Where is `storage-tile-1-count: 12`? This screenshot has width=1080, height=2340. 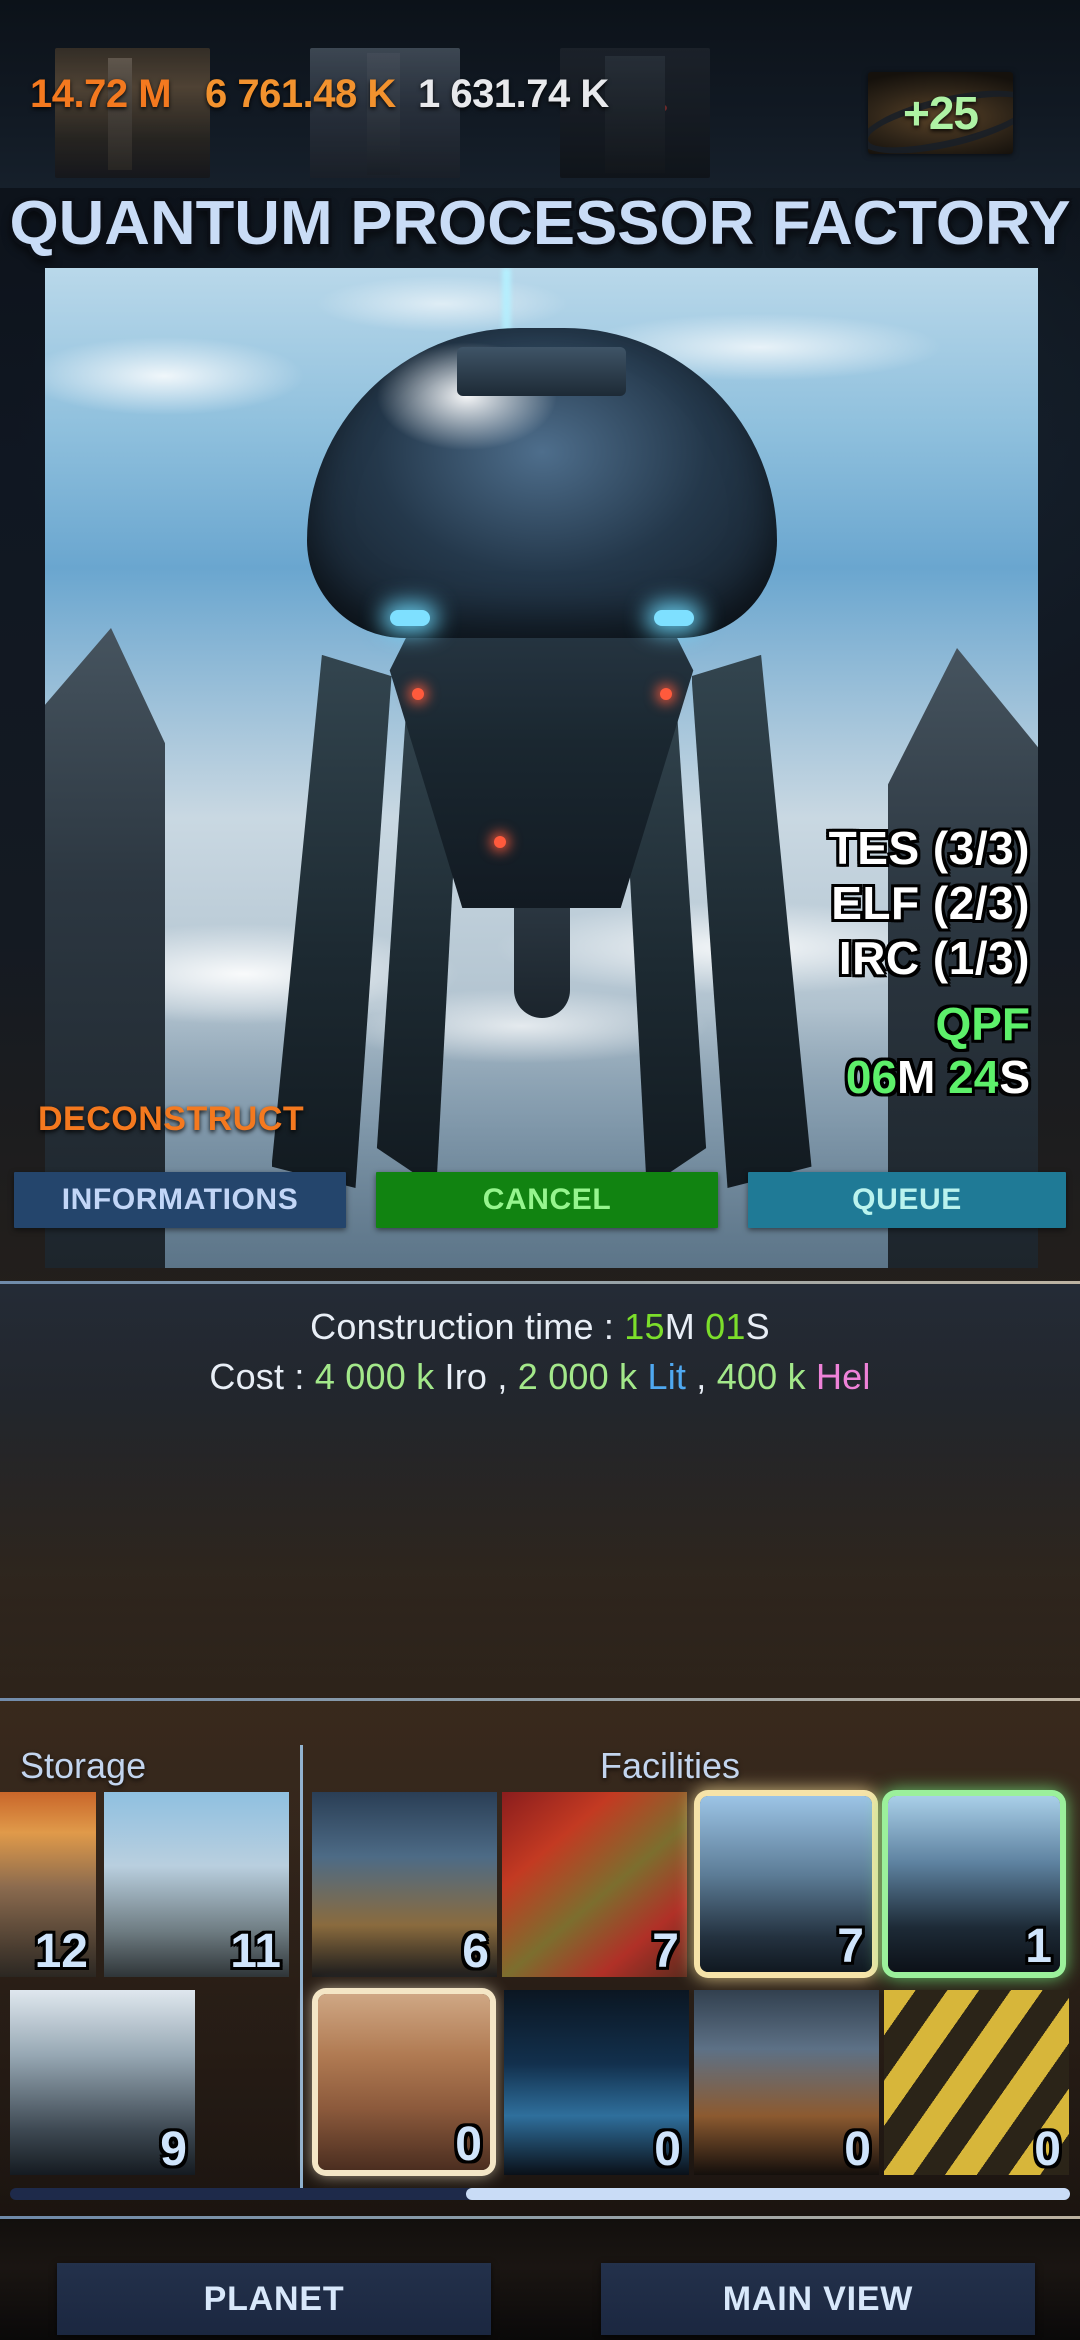 storage-tile-1-count: 12 is located at coordinates (61, 1951).